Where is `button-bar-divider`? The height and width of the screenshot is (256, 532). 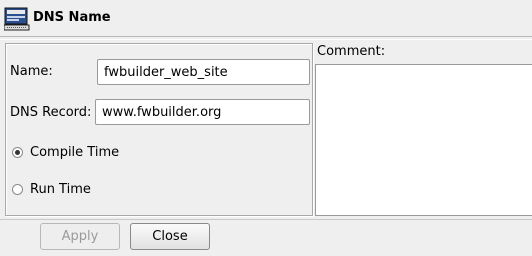
button-bar-divider is located at coordinates (266, 219).